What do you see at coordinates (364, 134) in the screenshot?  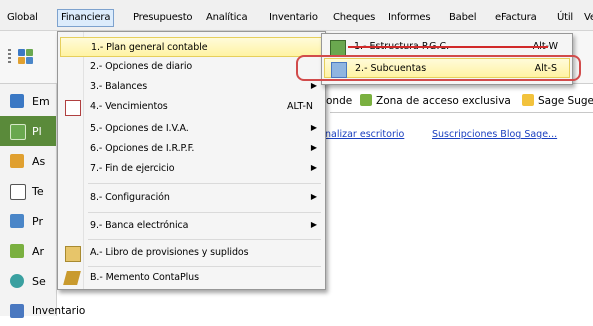 I see `personalizar-escritorio-link: nalizar escritorio` at bounding box center [364, 134].